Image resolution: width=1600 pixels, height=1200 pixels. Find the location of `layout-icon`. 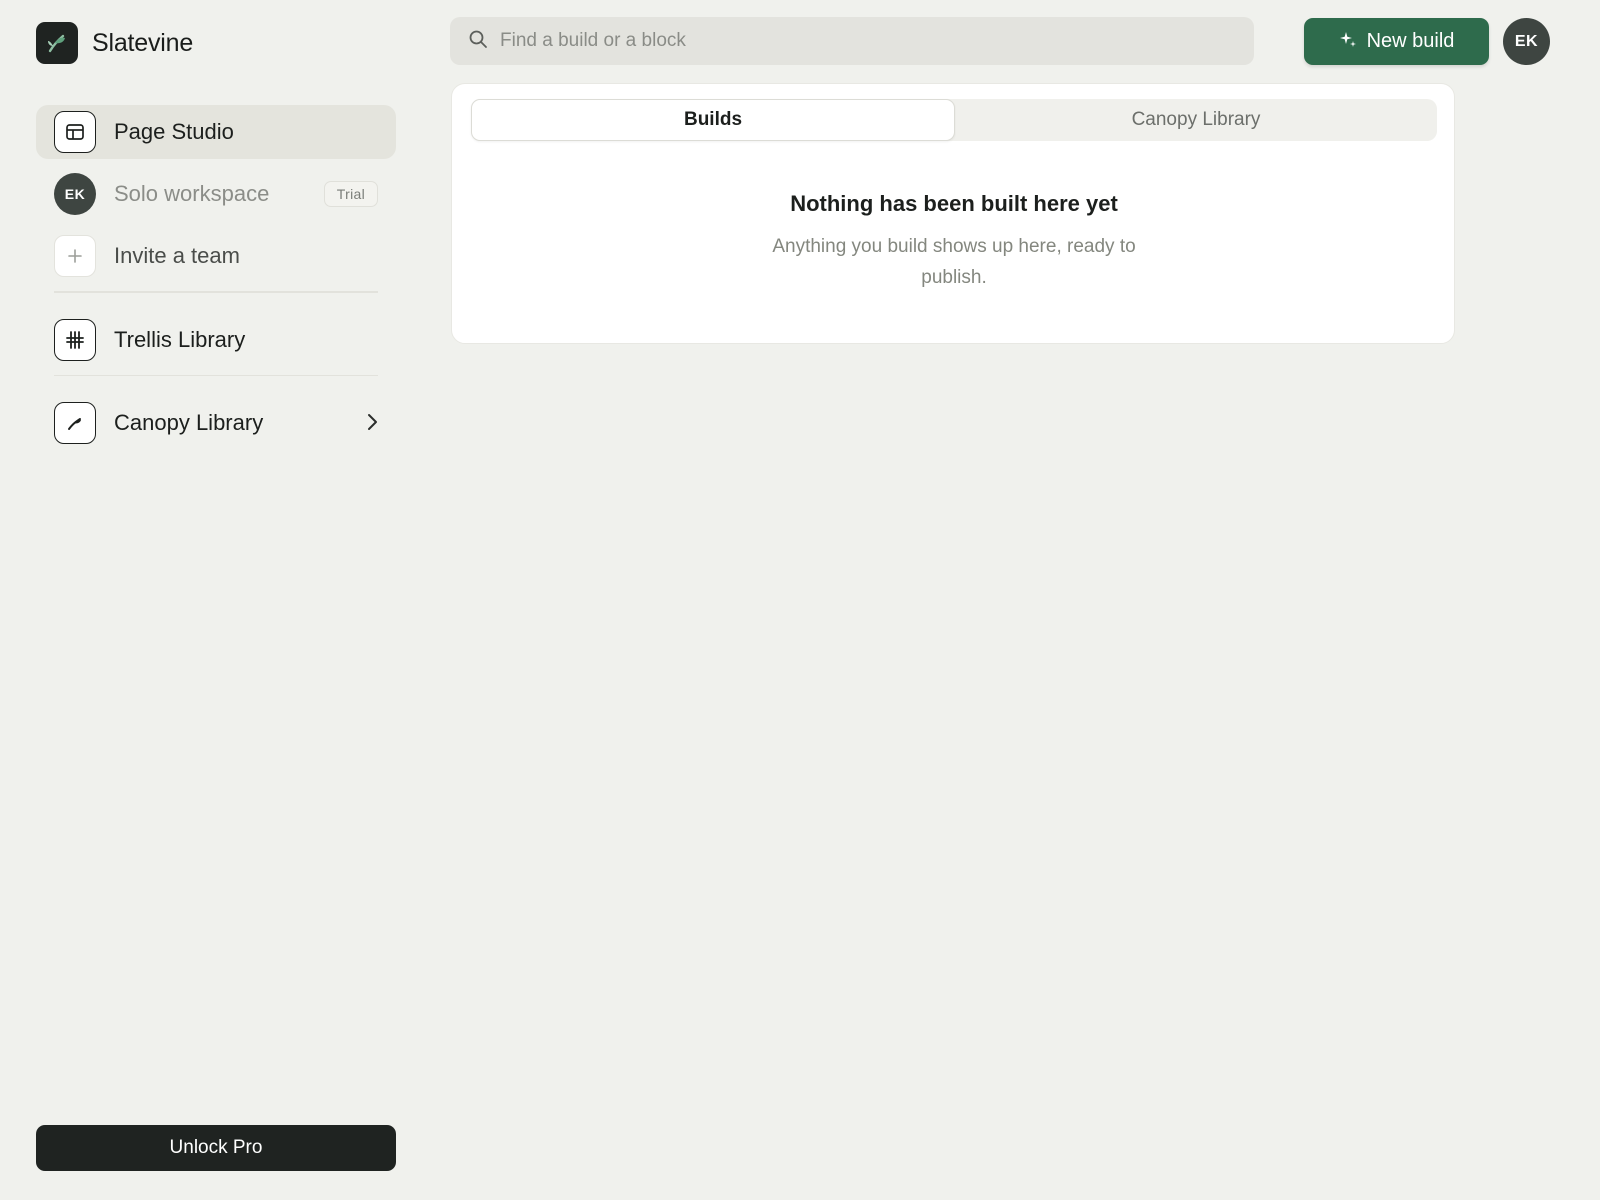

layout-icon is located at coordinates (75, 132).